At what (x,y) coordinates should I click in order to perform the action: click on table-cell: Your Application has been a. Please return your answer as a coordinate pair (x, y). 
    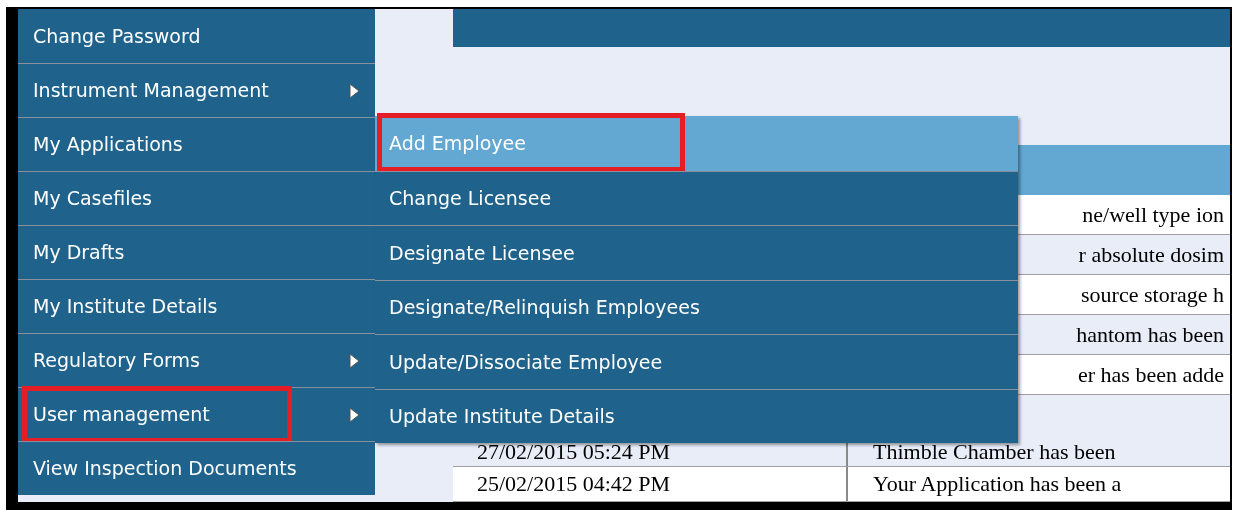
    Looking at the image, I should click on (997, 484).